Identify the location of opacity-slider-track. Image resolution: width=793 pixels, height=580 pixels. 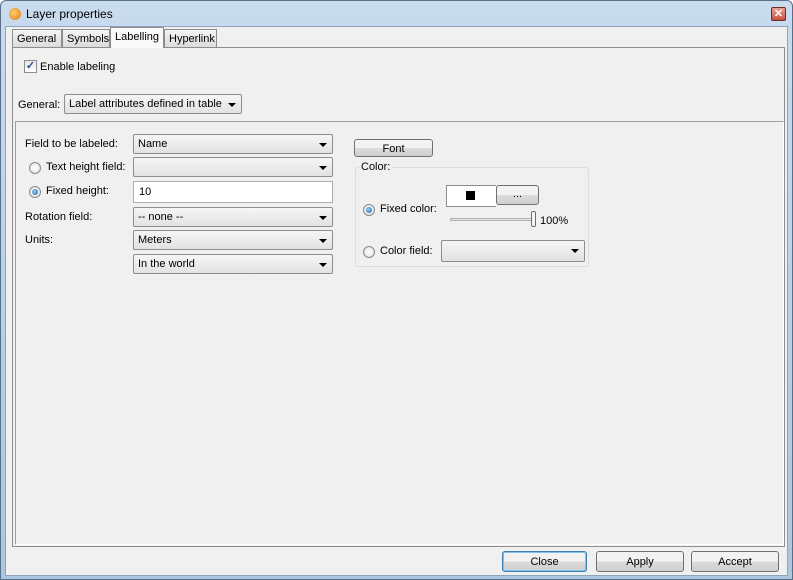
(492, 219).